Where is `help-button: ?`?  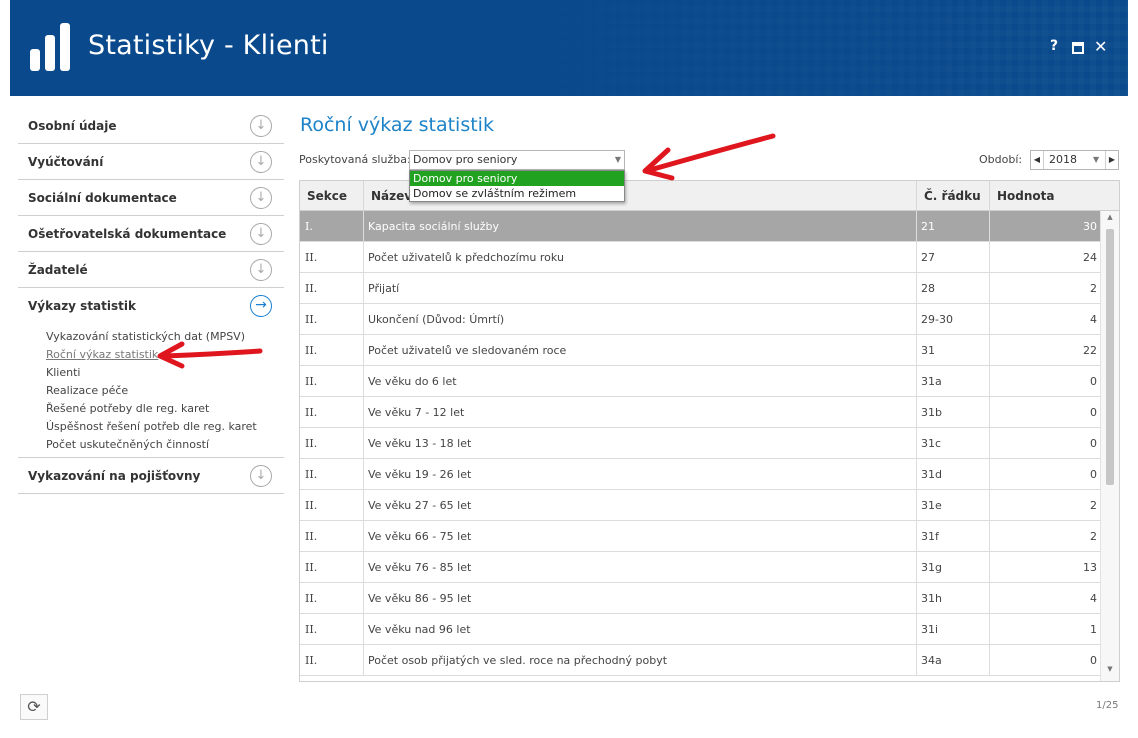
help-button: ? is located at coordinates (1054, 46).